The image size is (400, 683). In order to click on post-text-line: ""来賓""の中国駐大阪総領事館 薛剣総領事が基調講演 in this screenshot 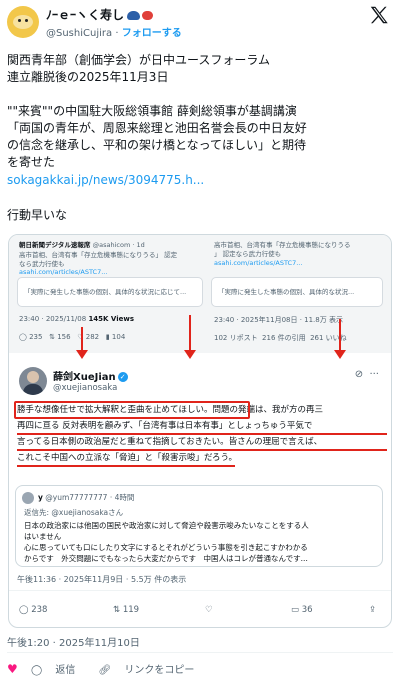, I will do `click(152, 111)`.